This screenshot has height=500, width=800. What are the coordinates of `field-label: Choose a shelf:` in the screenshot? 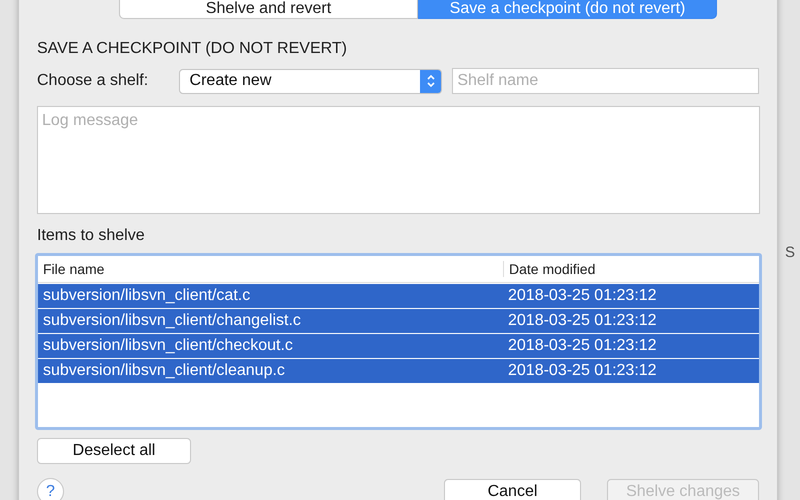 It's located at (93, 81).